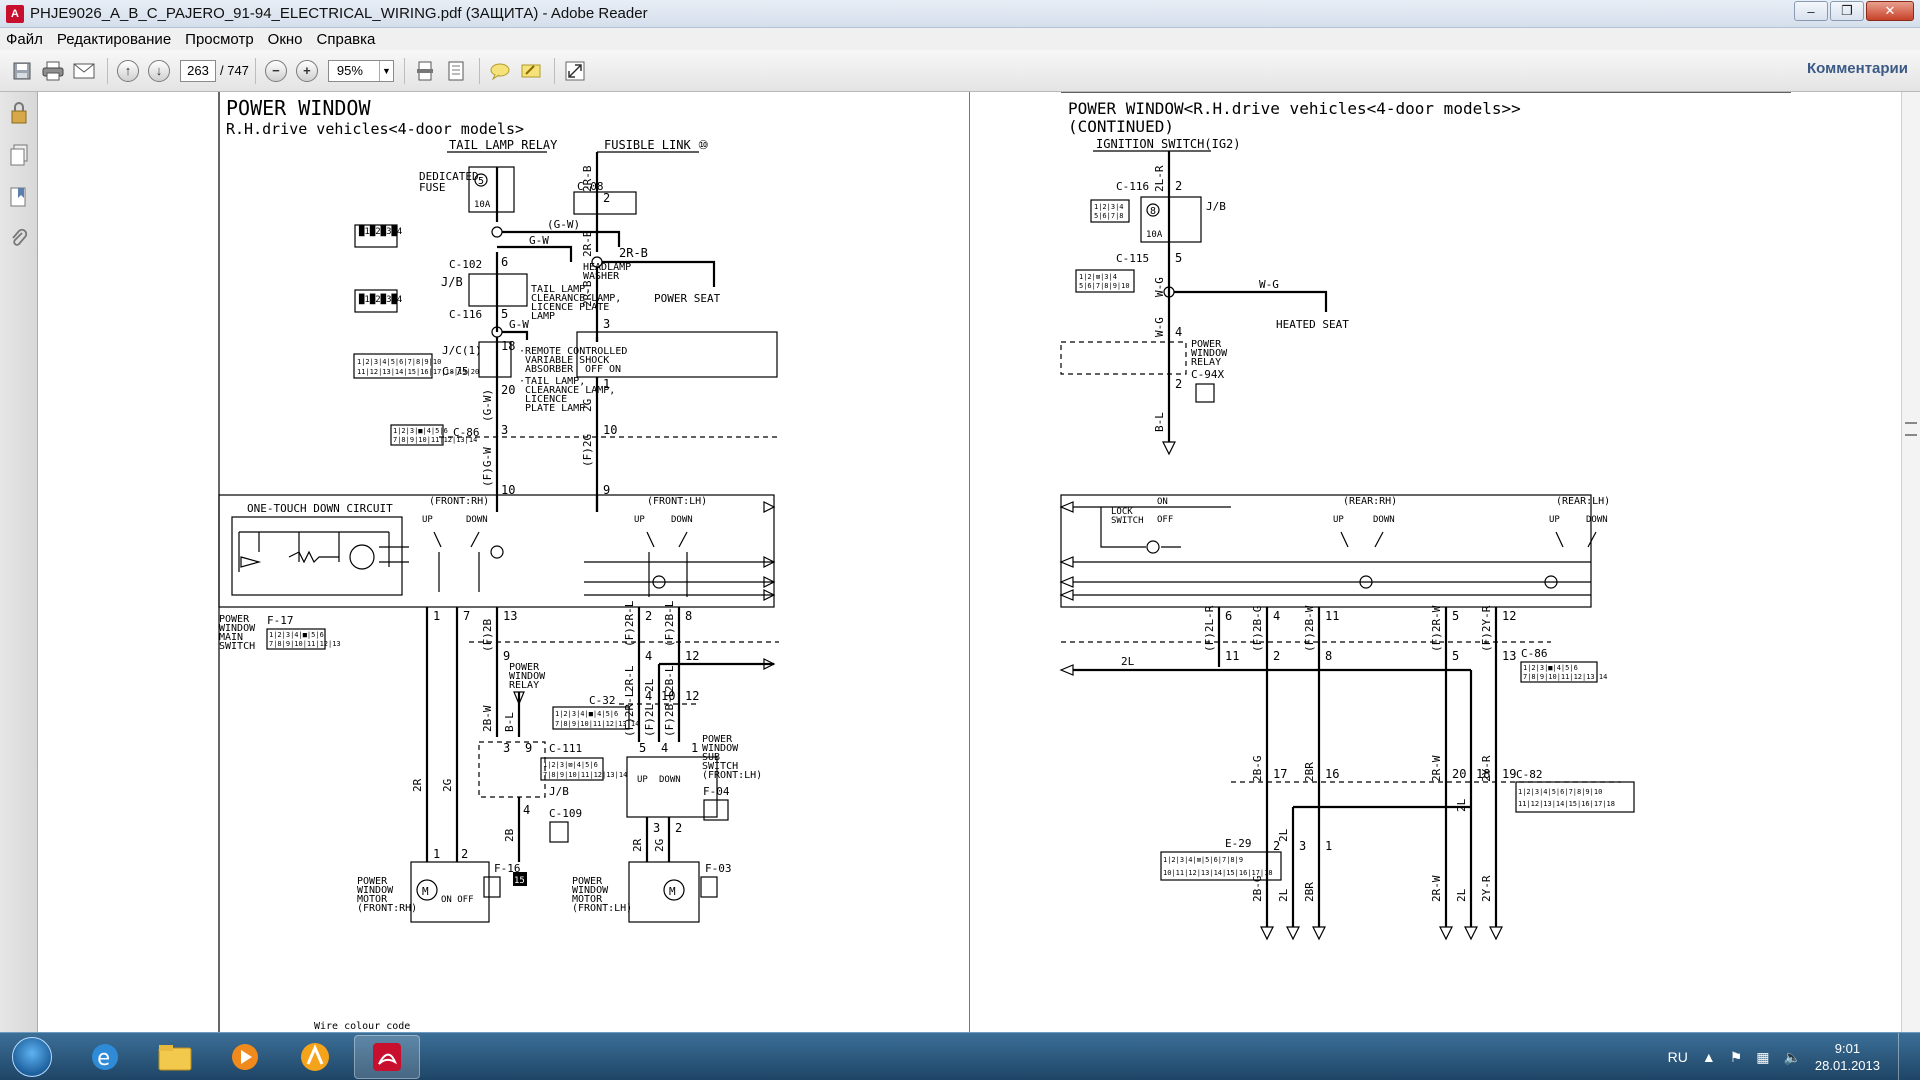 Image resolution: width=1920 pixels, height=1081 pixels. What do you see at coordinates (1847, 1048) in the screenshot?
I see `clock-time: 9:01` at bounding box center [1847, 1048].